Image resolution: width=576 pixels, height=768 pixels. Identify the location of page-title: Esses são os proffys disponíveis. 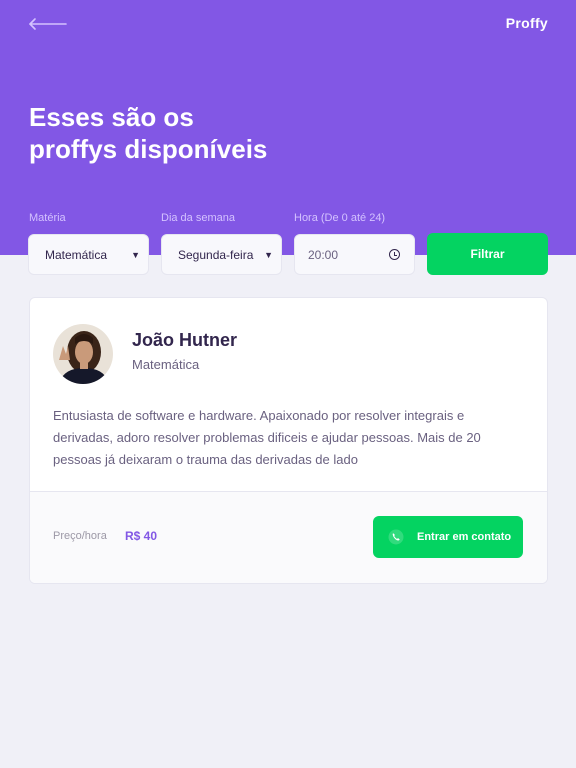
(179, 133).